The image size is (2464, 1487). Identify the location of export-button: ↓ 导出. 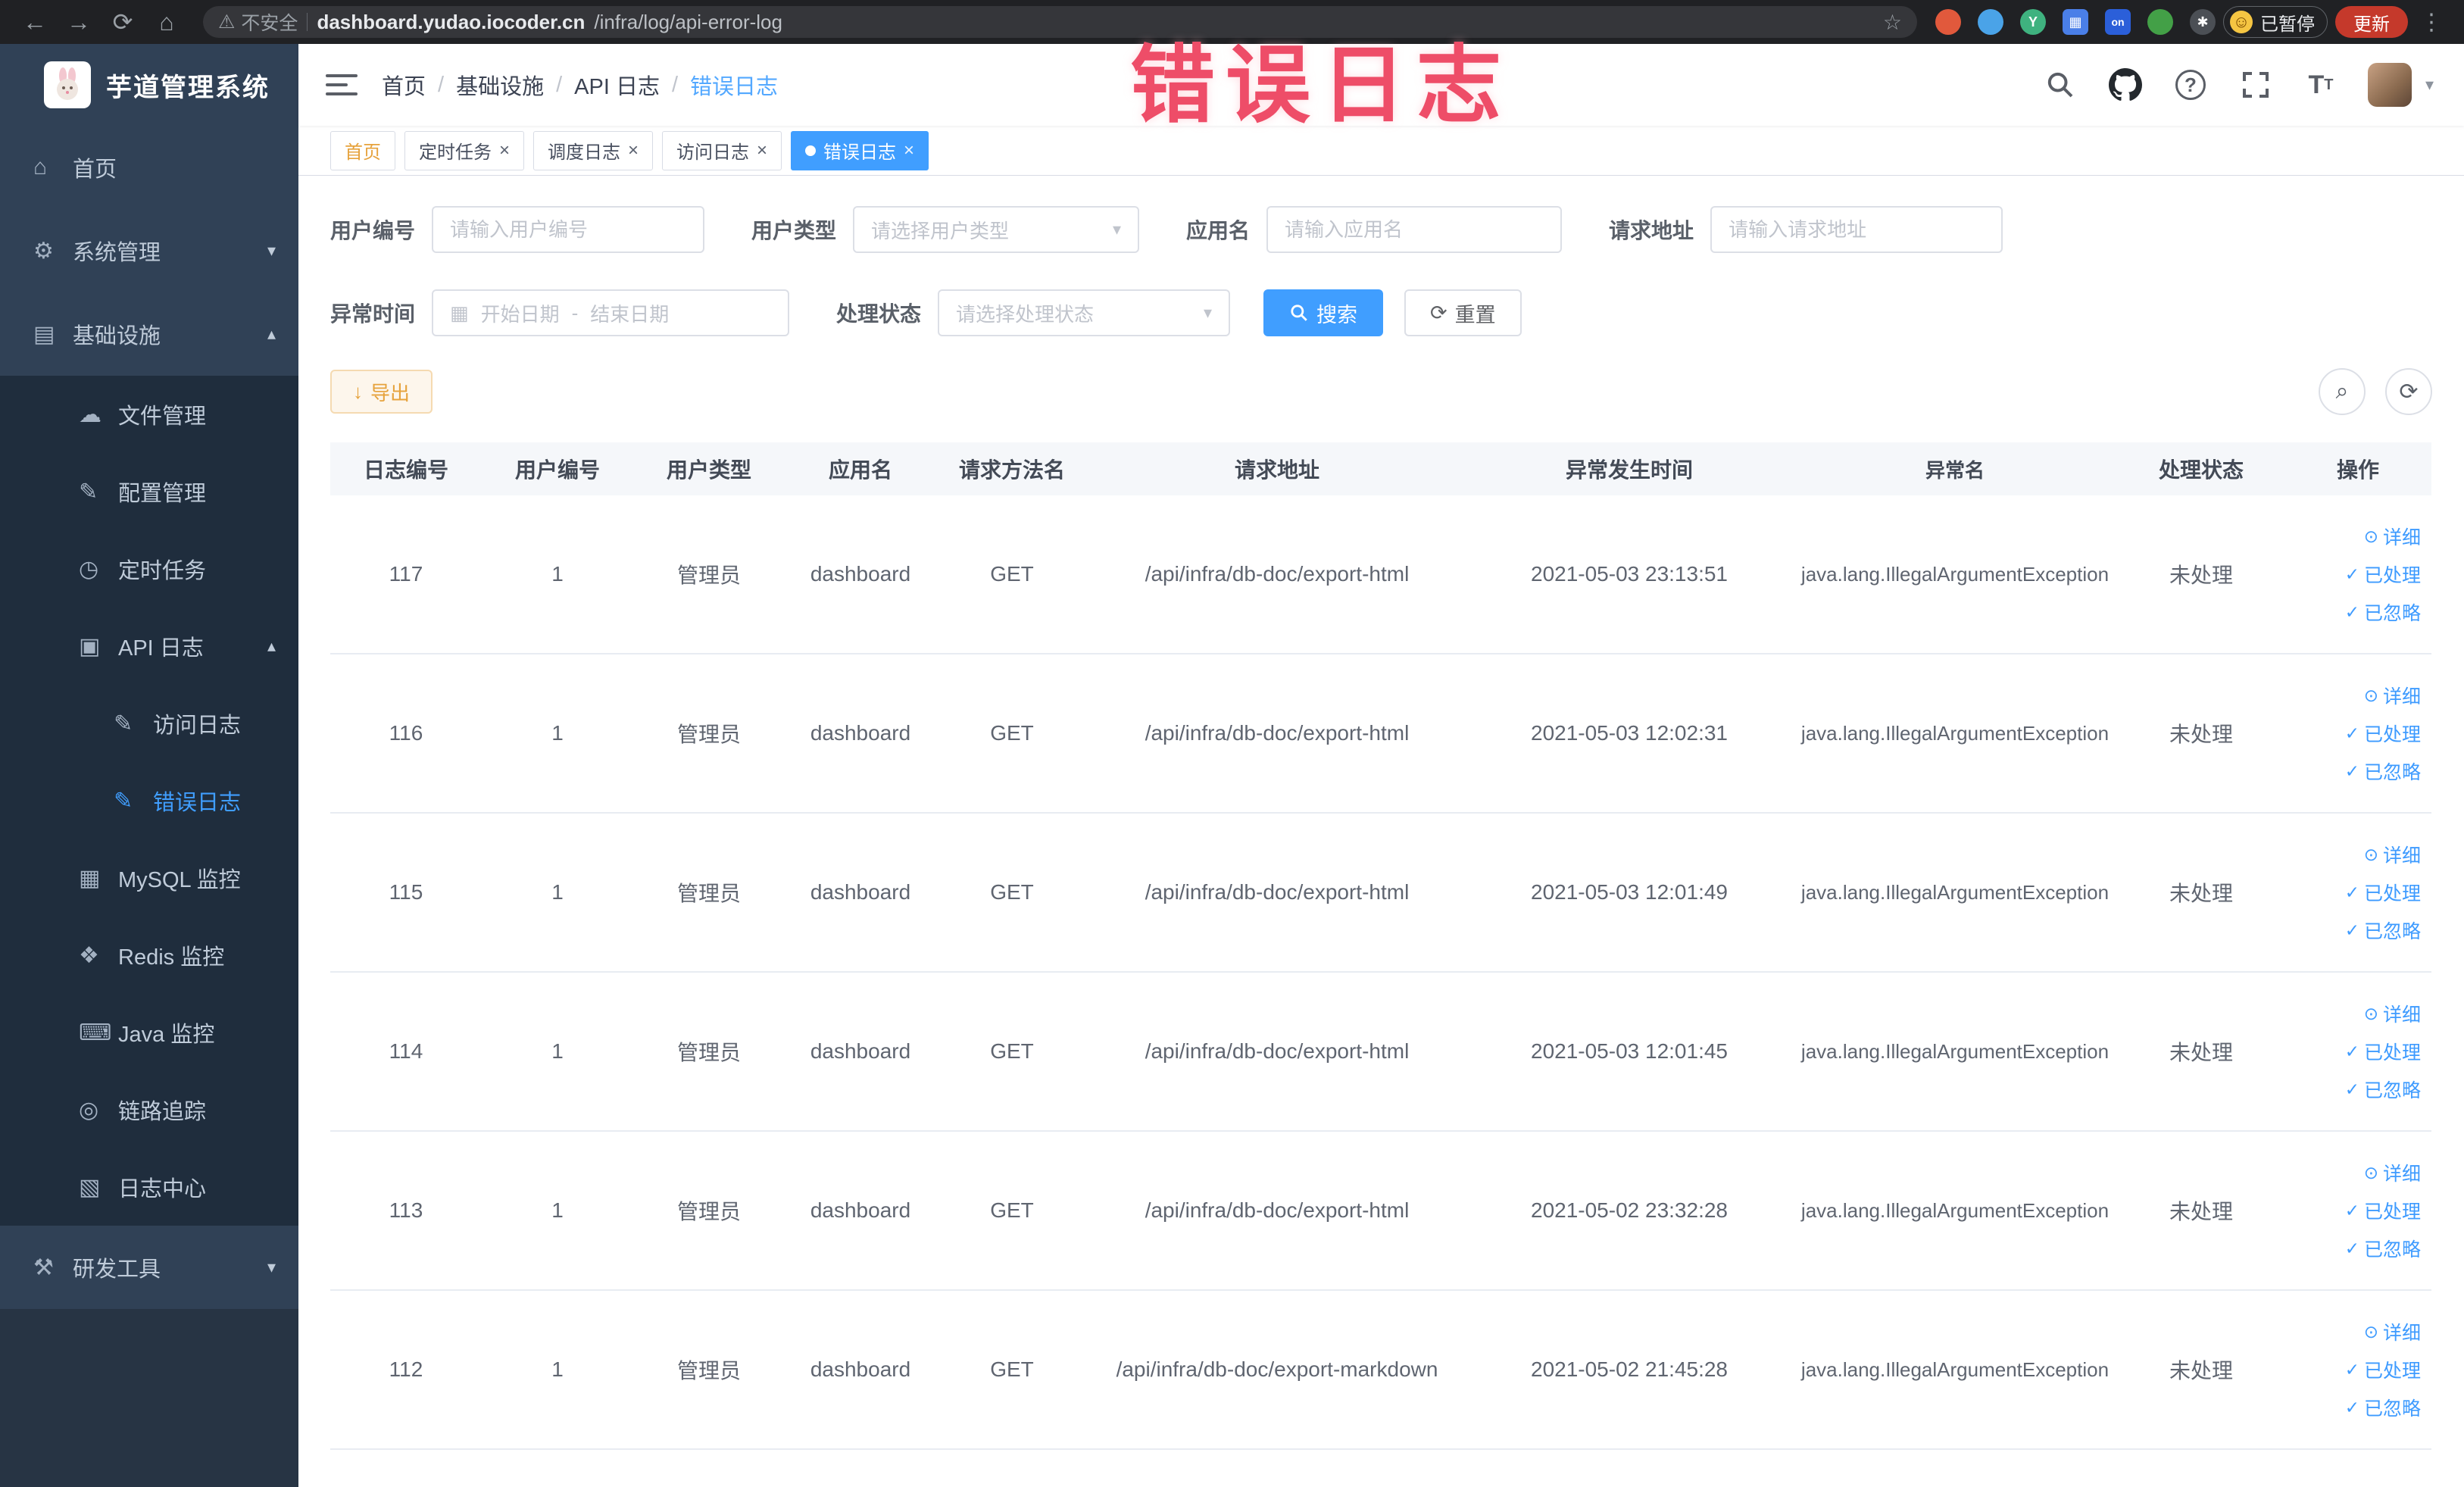
(381, 392).